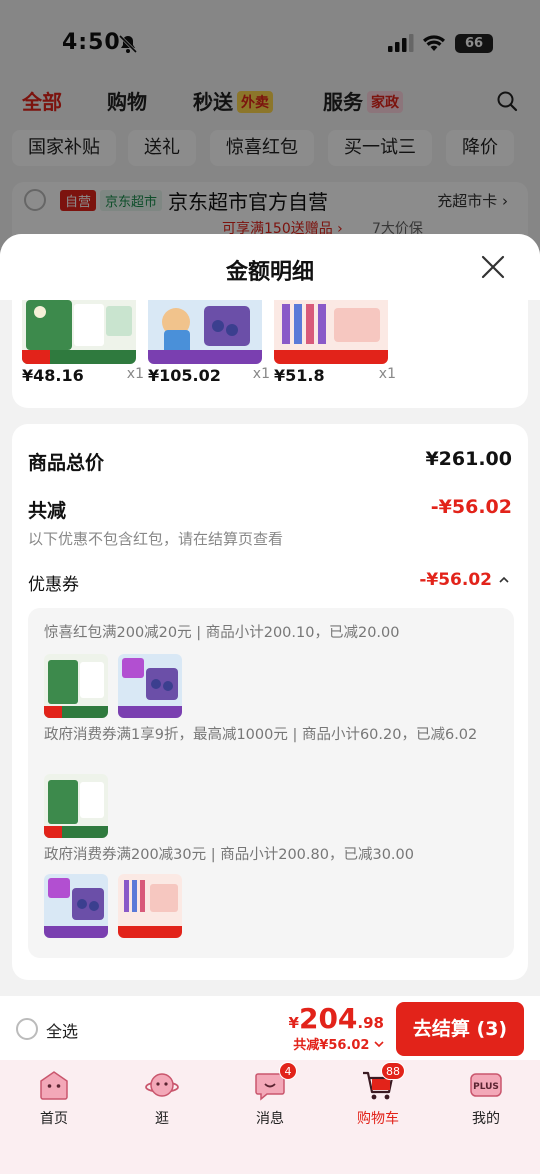 This screenshot has height=1174, width=540. What do you see at coordinates (370, 1023) in the screenshot?
I see `price-decimal: .98` at bounding box center [370, 1023].